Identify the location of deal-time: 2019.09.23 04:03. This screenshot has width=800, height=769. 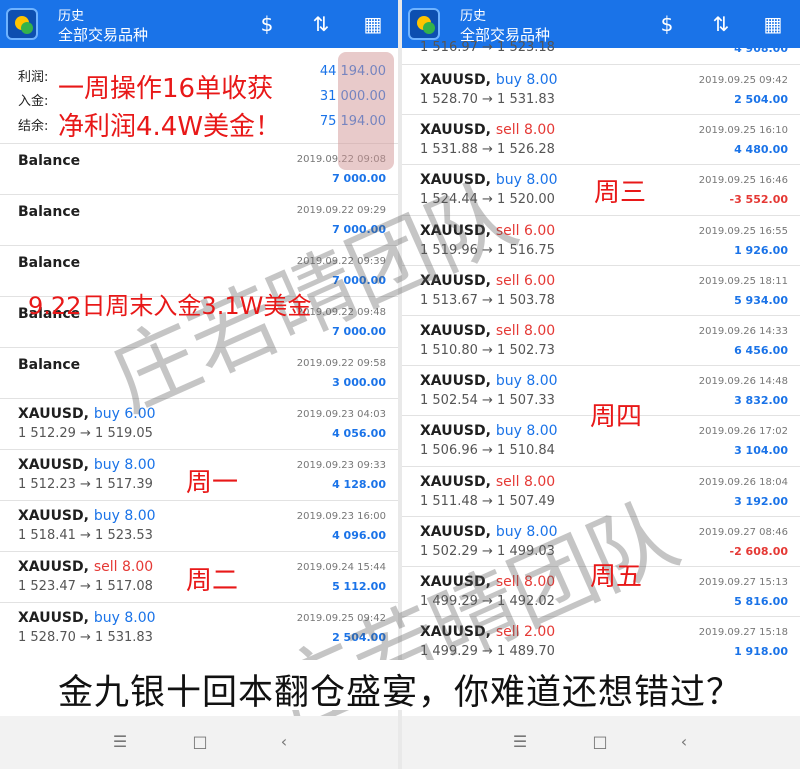
(341, 414).